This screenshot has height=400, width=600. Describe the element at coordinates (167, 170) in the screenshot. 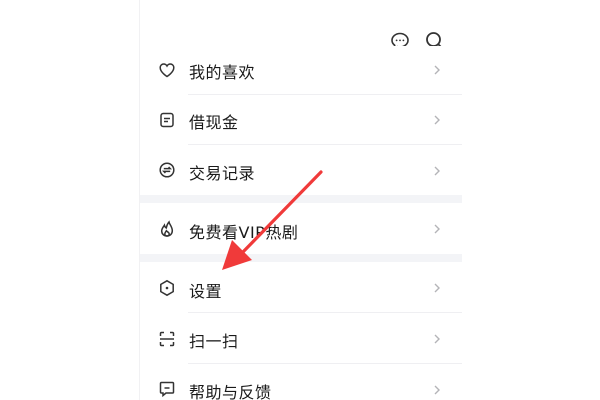

I see `exchange-icon` at that location.